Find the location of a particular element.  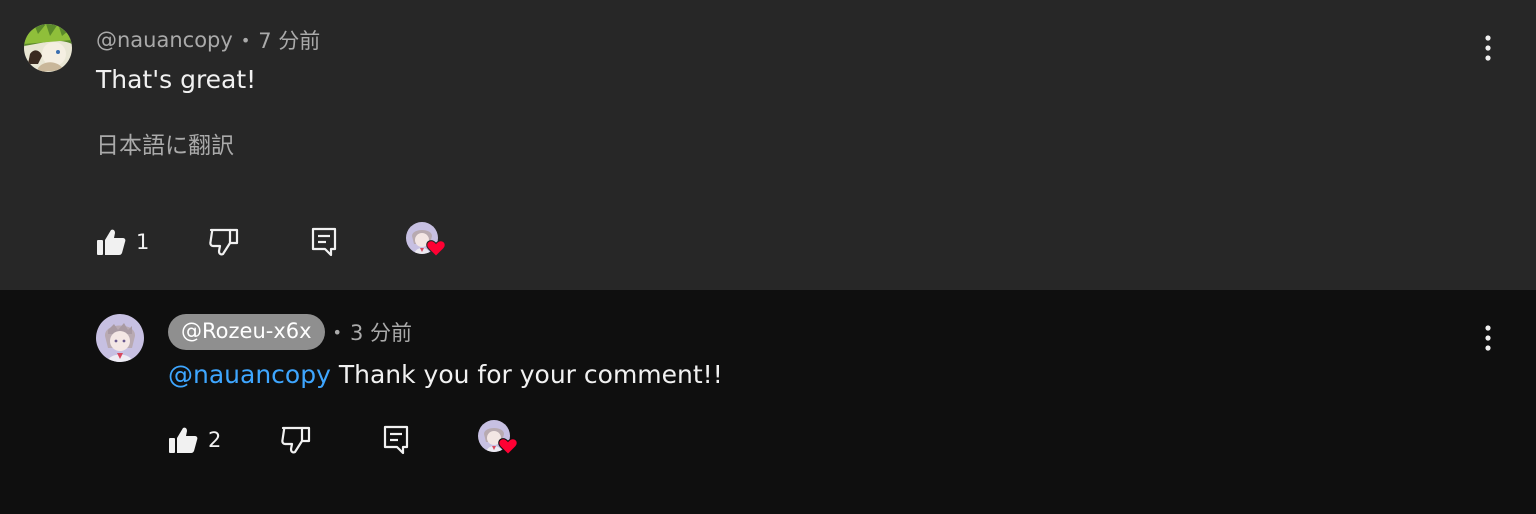

reply-meta: @Rozeu-x6x • 3 分前 is located at coordinates (290, 332).